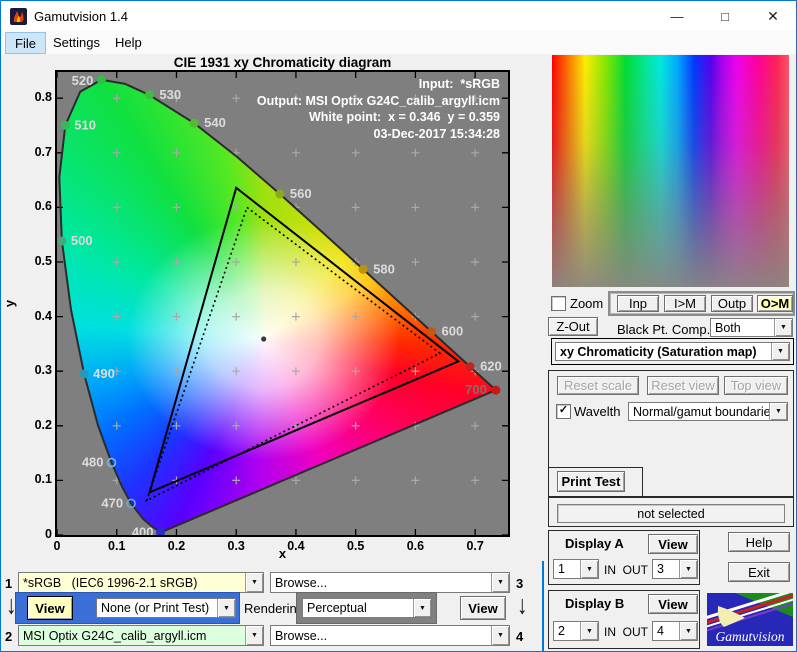 This screenshot has width=797, height=652. I want to click on rendering-label: Rendering, so click(274, 608).